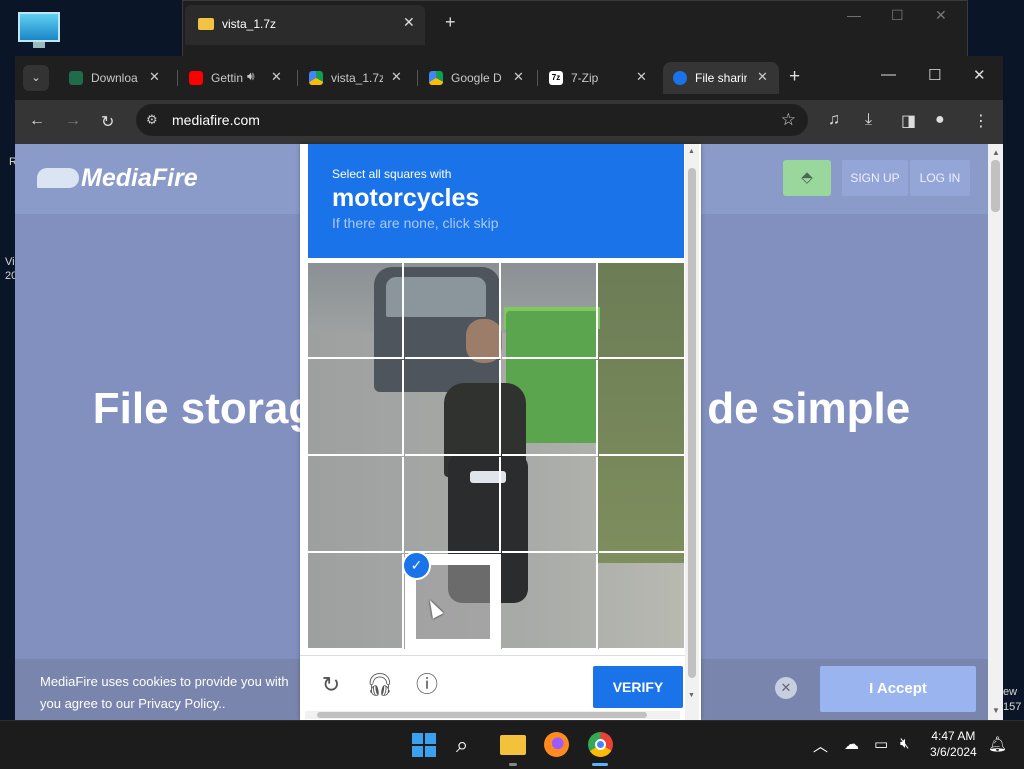  What do you see at coordinates (152, 120) in the screenshot?
I see `site-settings-icon: ⚙` at bounding box center [152, 120].